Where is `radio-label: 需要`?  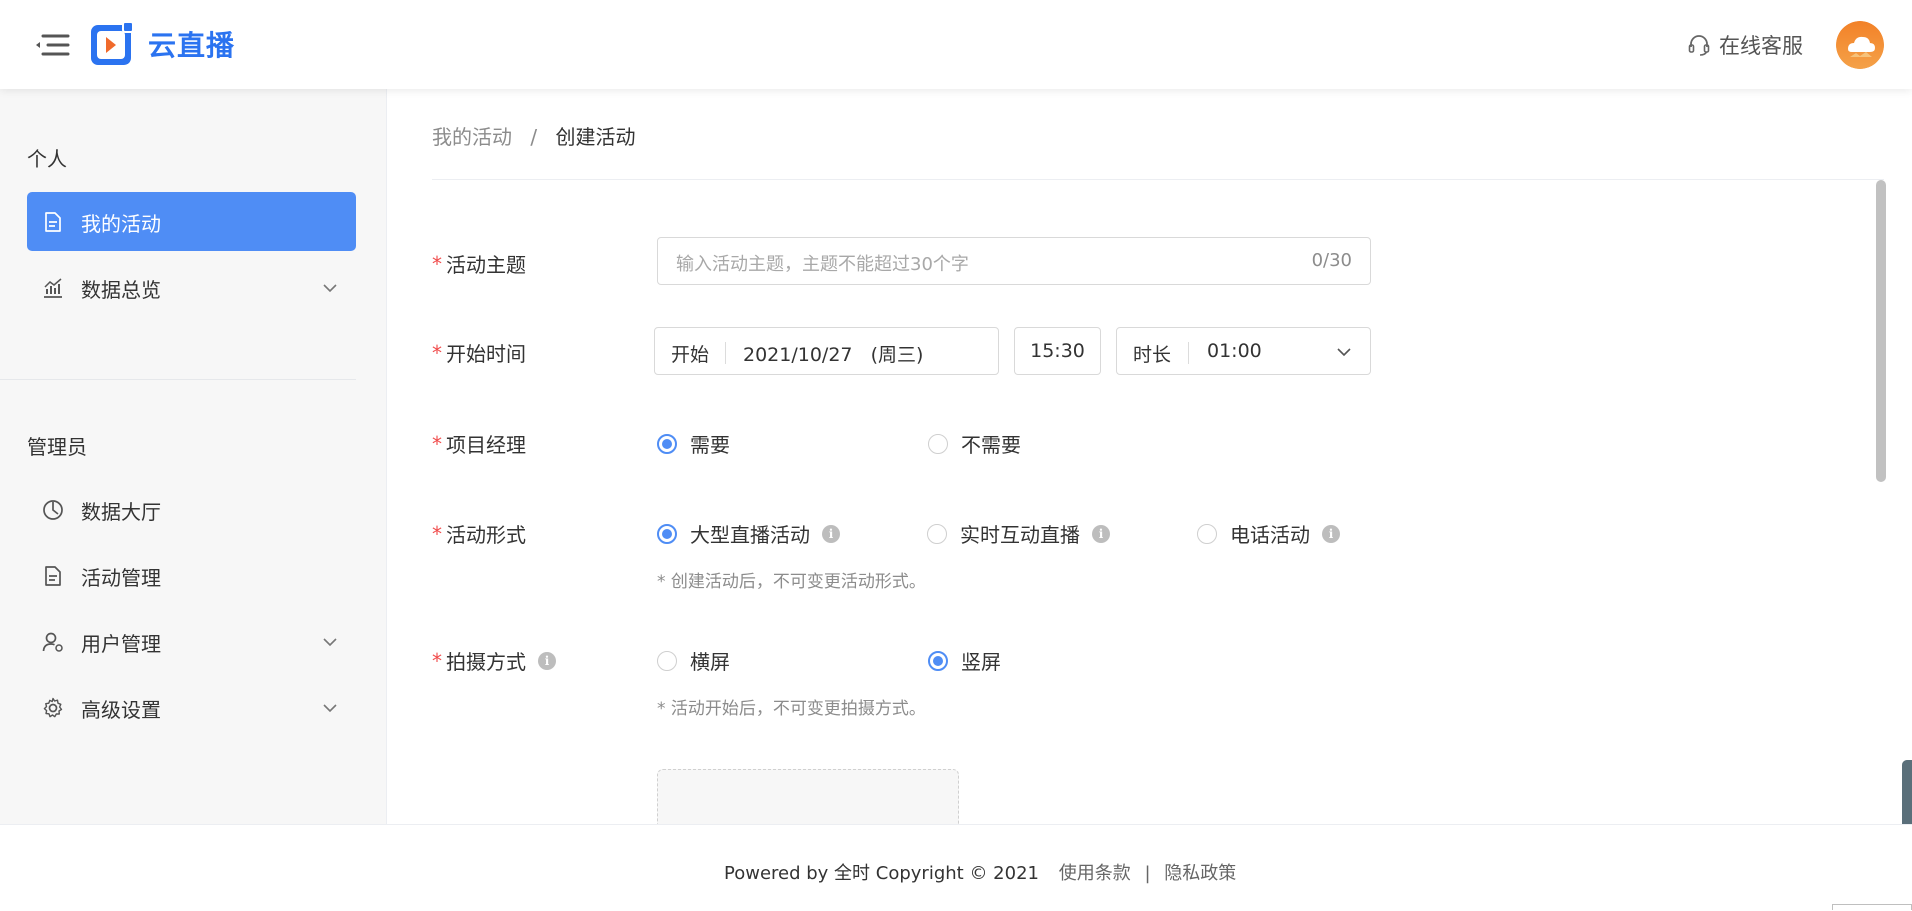
radio-label: 需要 is located at coordinates (710, 445).